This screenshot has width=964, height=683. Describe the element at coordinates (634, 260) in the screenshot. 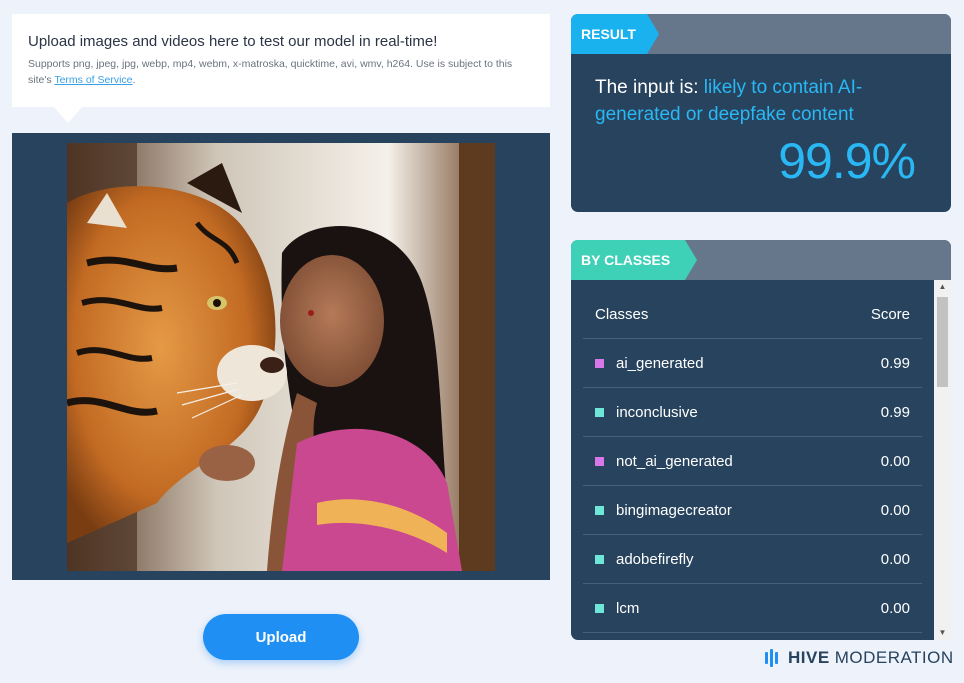

I see `classes-tag: BY CLASSES` at that location.